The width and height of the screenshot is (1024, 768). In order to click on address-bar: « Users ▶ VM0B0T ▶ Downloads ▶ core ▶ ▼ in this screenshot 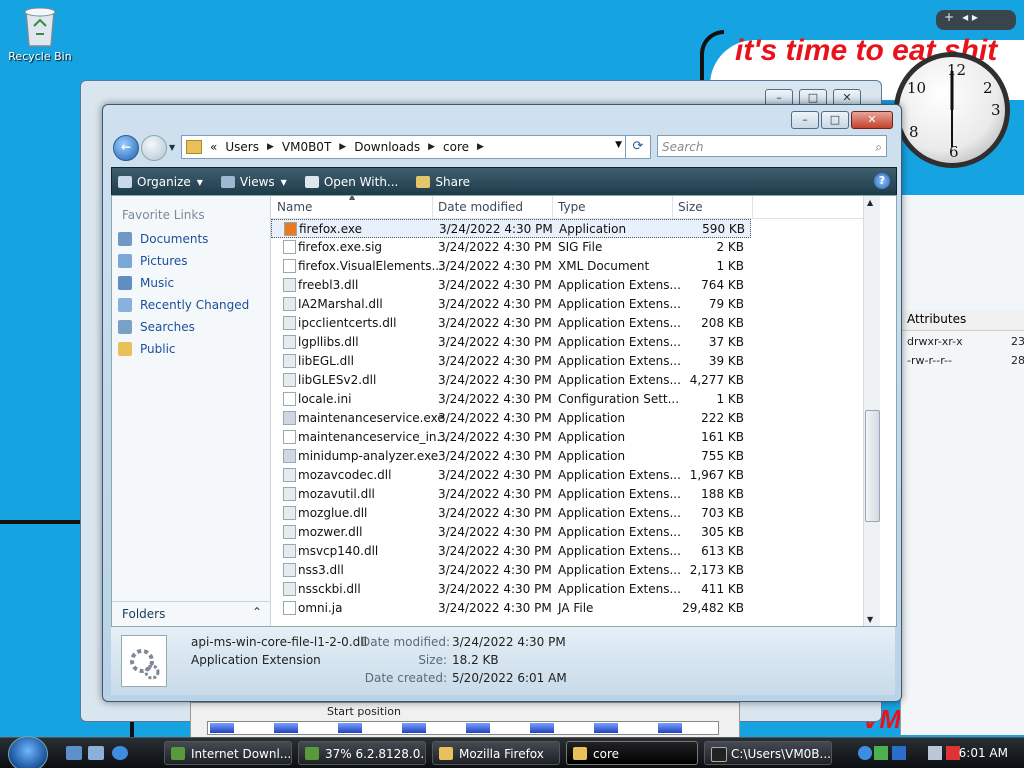, I will do `click(406, 147)`.